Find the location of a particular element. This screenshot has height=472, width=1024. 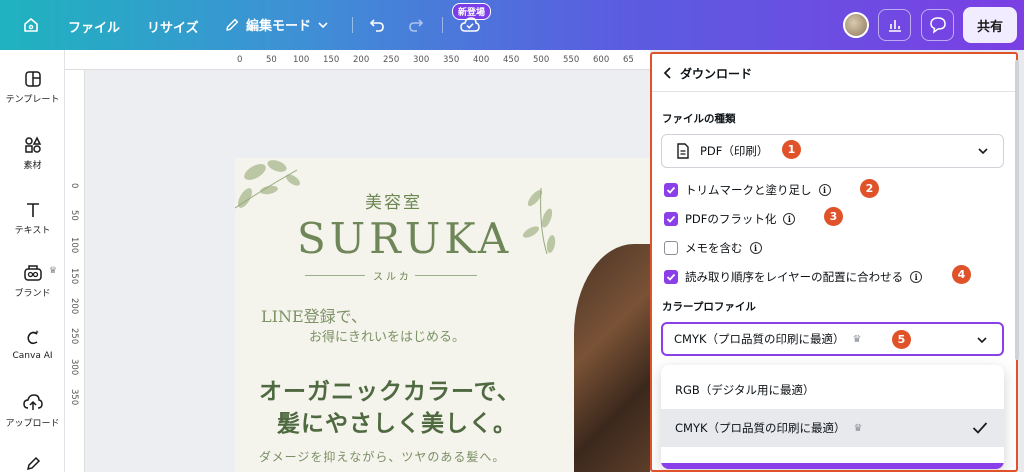

ruler-tick: 150 is located at coordinates (331, 60).